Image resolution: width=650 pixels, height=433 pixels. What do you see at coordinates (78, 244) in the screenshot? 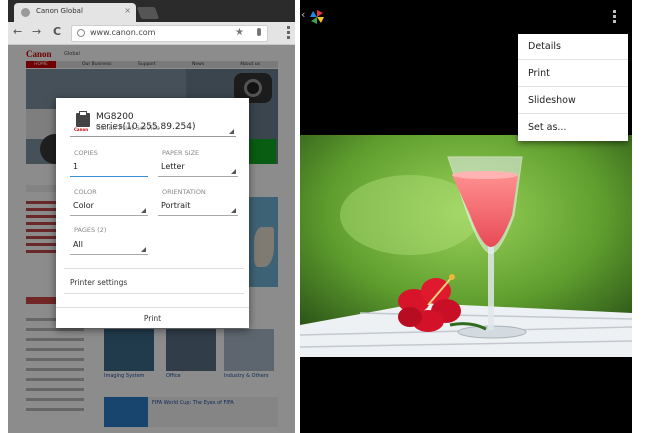
I see `pages-value: All` at bounding box center [78, 244].